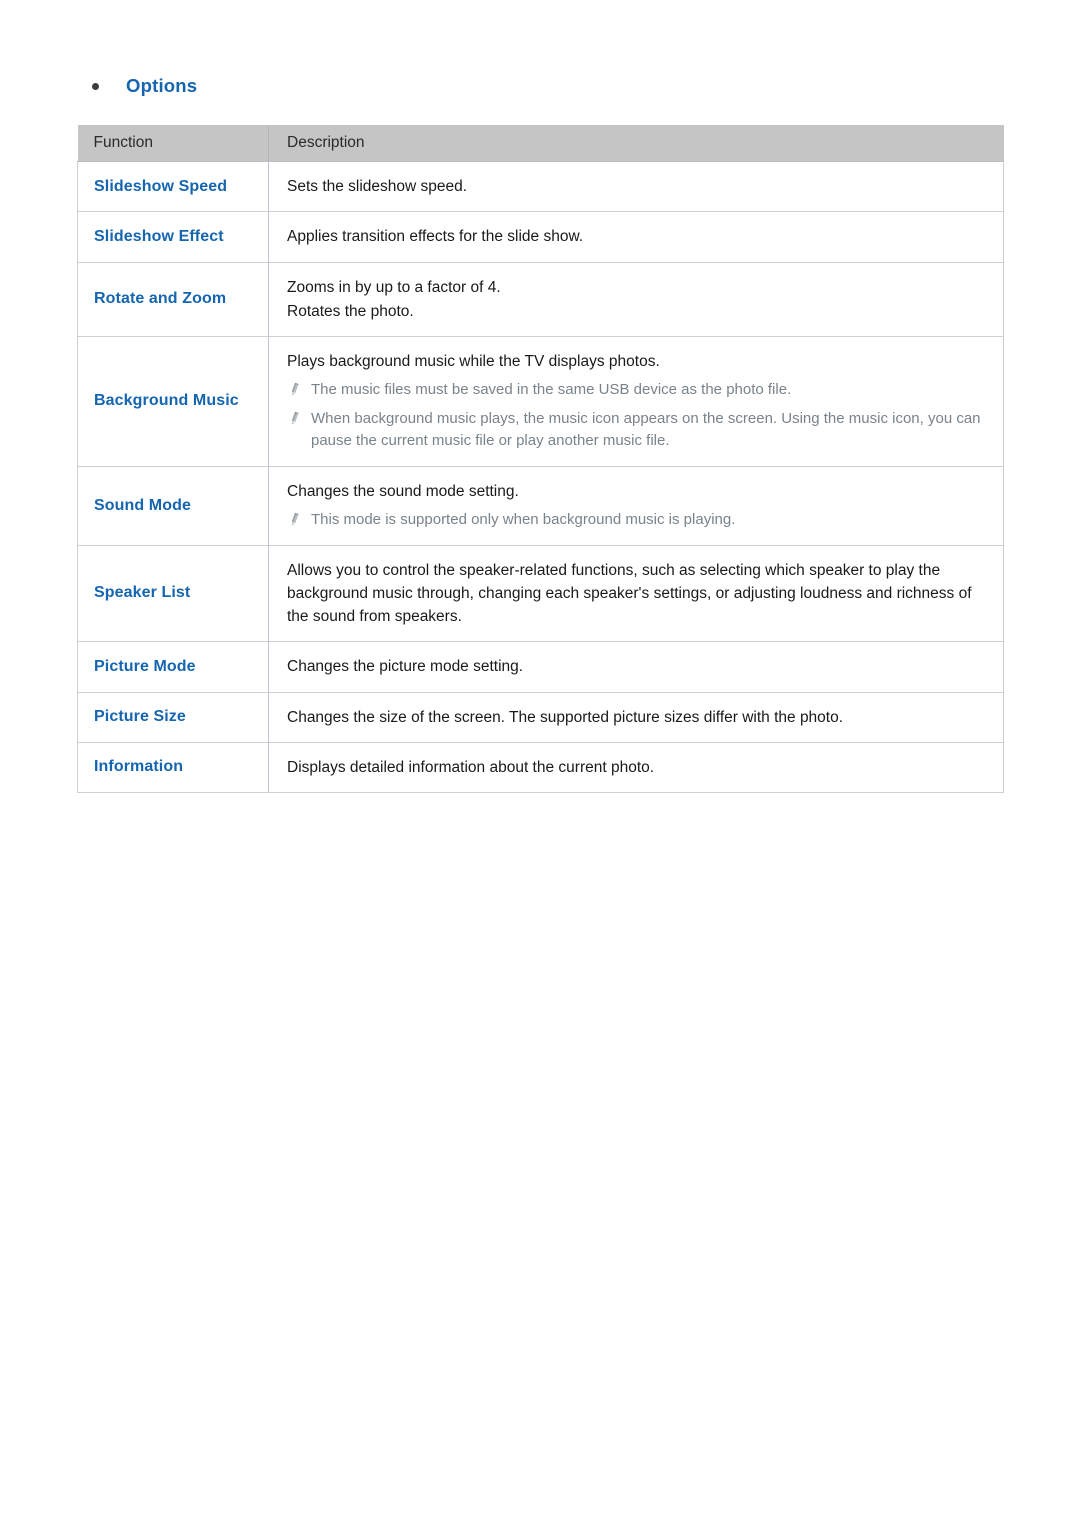 This screenshot has width=1080, height=1527. I want to click on description-body: Sets the slideshow speed., so click(636, 186).